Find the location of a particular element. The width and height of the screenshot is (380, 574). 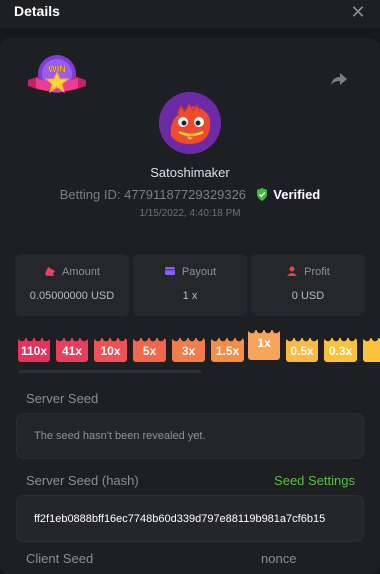

server-seed-label: Server Seed is located at coordinates (62, 398).